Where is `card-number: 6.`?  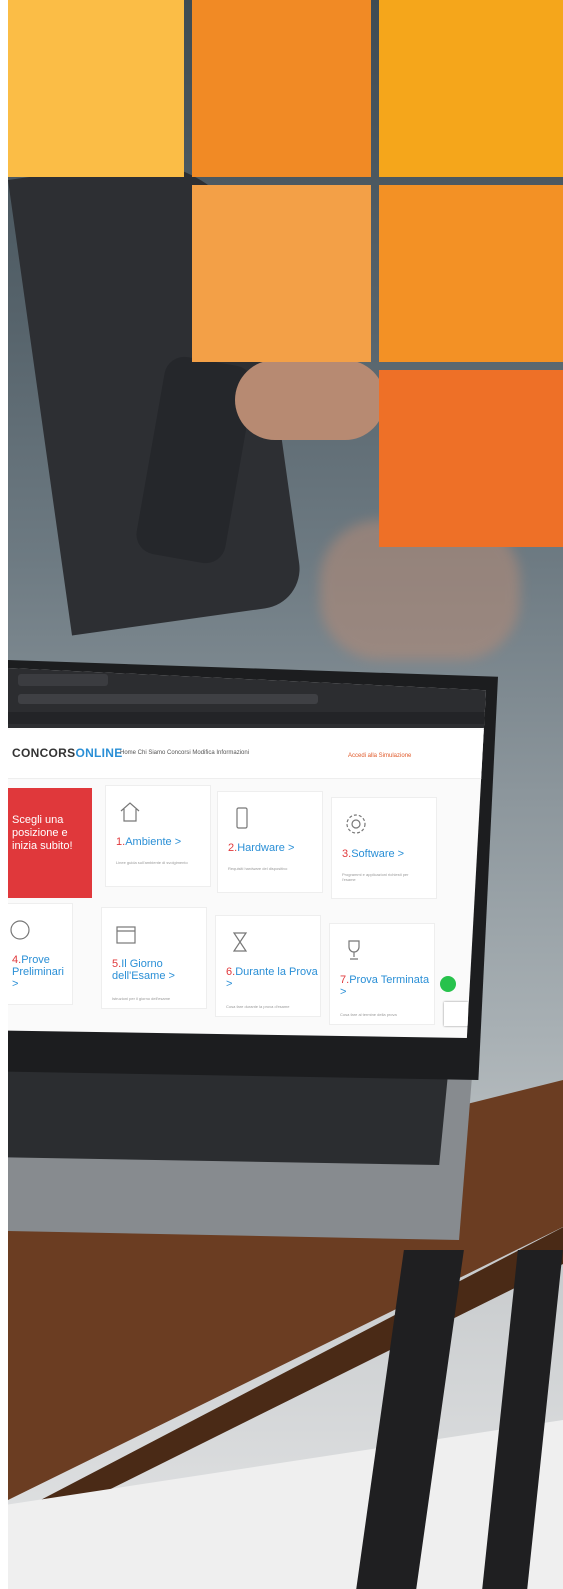
card-number: 6. is located at coordinates (231, 972).